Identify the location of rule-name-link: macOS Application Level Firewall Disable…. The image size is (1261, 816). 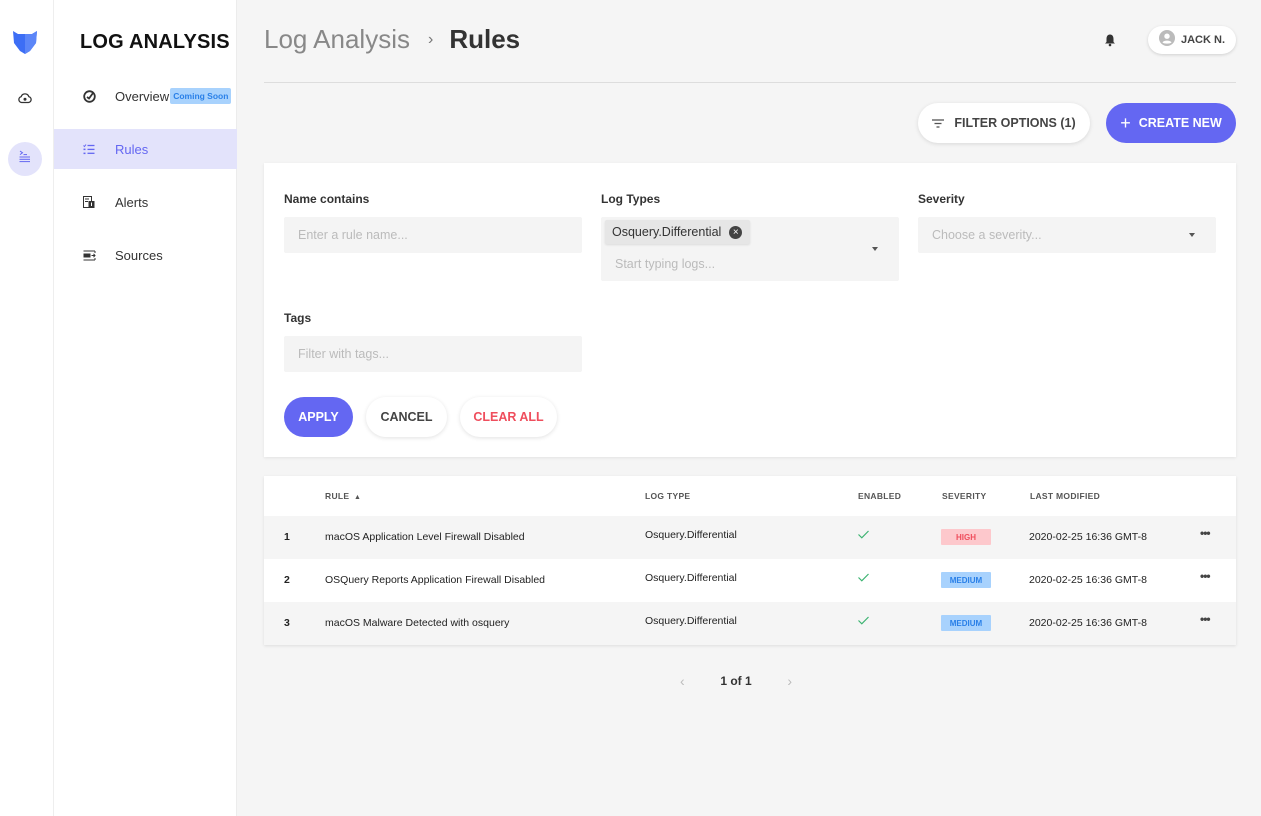
(425, 537).